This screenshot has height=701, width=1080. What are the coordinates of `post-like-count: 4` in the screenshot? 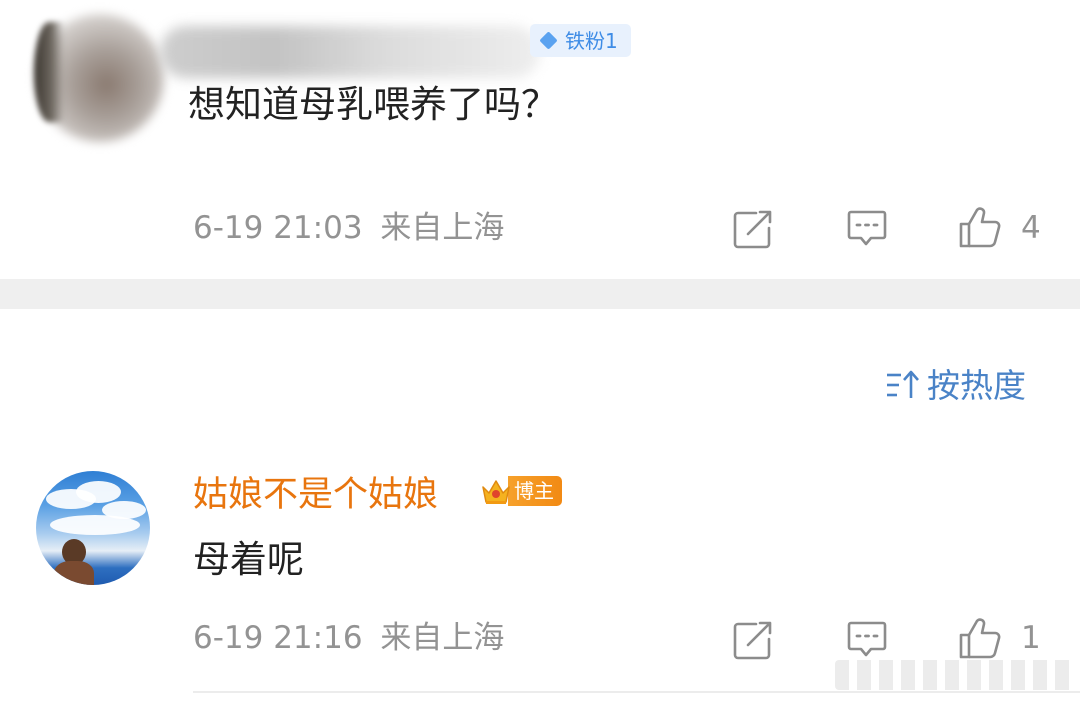 It's located at (1031, 228).